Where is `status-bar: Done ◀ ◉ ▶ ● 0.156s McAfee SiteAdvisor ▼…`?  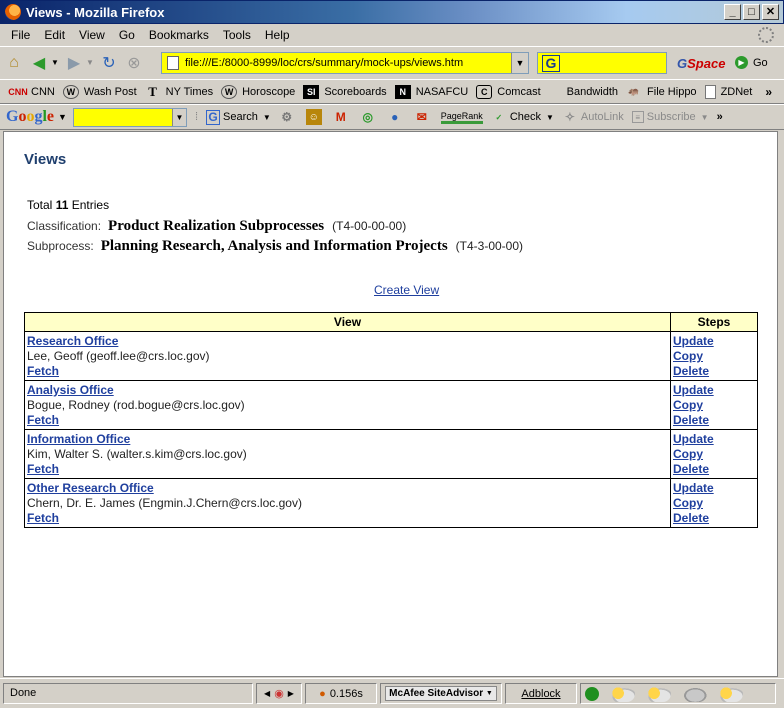 status-bar: Done ◀ ◉ ▶ ● 0.156s McAfee SiteAdvisor ▼… is located at coordinates (392, 693).